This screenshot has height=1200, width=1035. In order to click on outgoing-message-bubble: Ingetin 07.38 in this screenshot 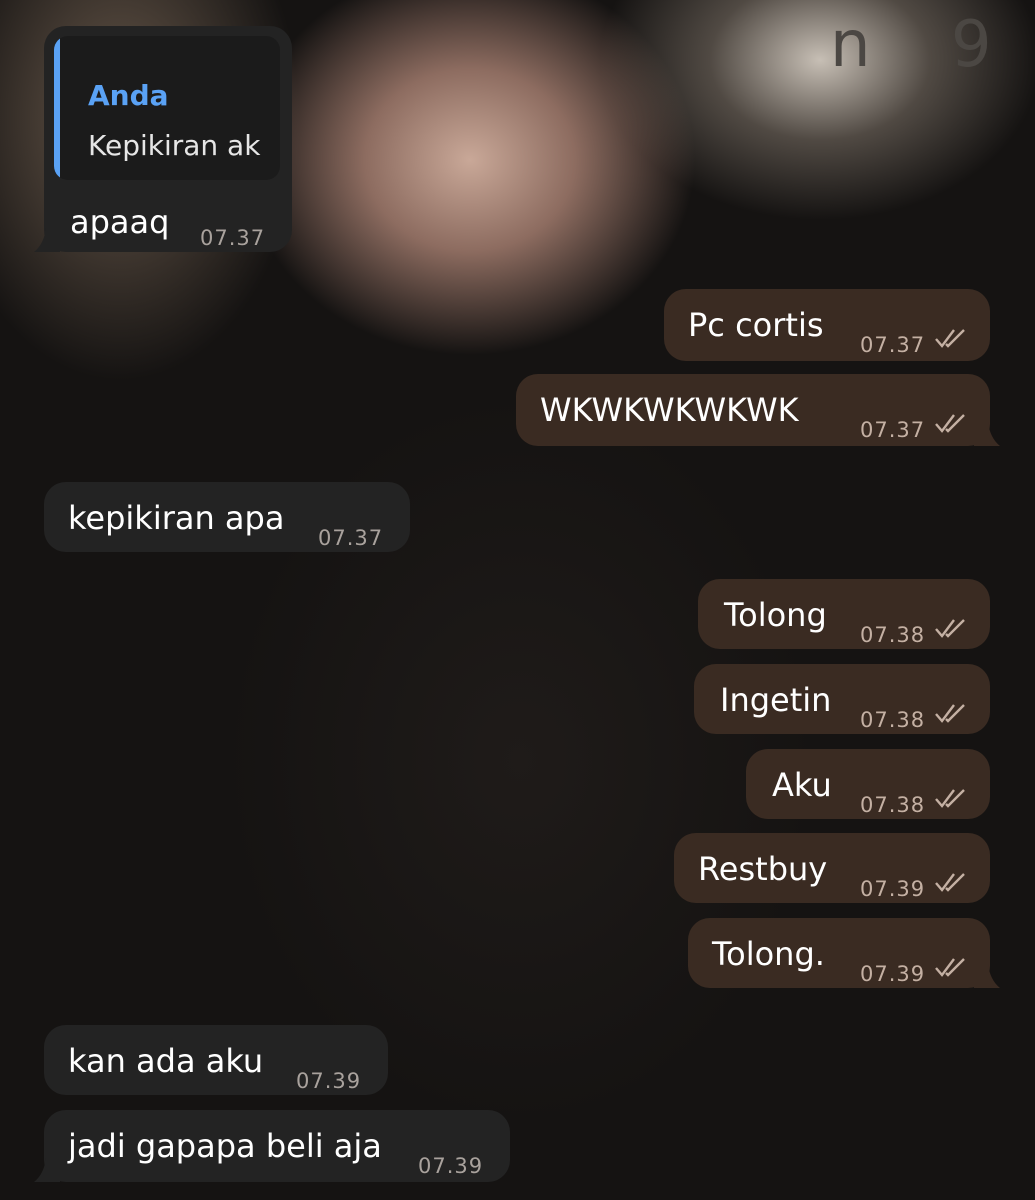, I will do `click(842, 699)`.